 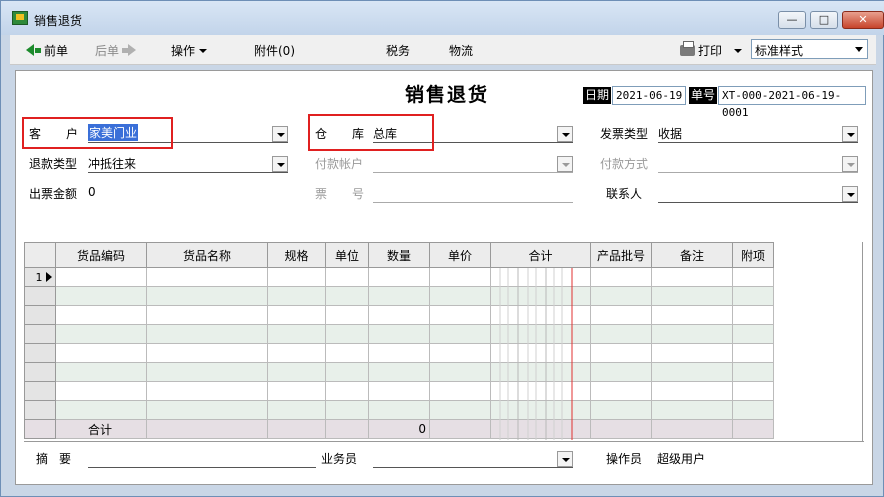 What do you see at coordinates (53, 164) in the screenshot?
I see `refund-type-label: 退款类型` at bounding box center [53, 164].